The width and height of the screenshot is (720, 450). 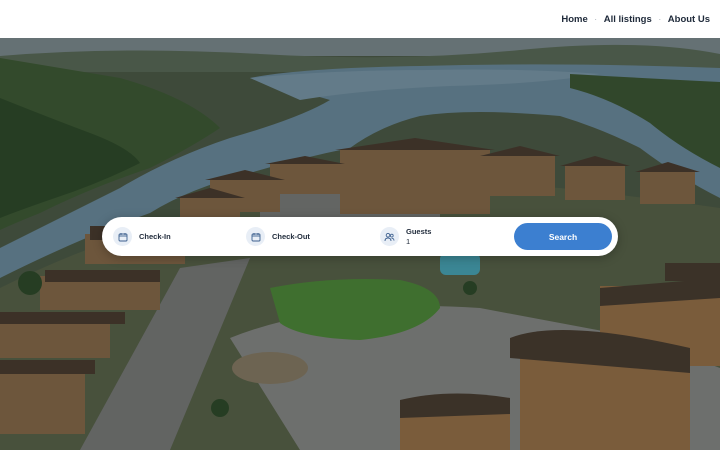 What do you see at coordinates (440, 236) in the screenshot?
I see `guests-field: Guests 1` at bounding box center [440, 236].